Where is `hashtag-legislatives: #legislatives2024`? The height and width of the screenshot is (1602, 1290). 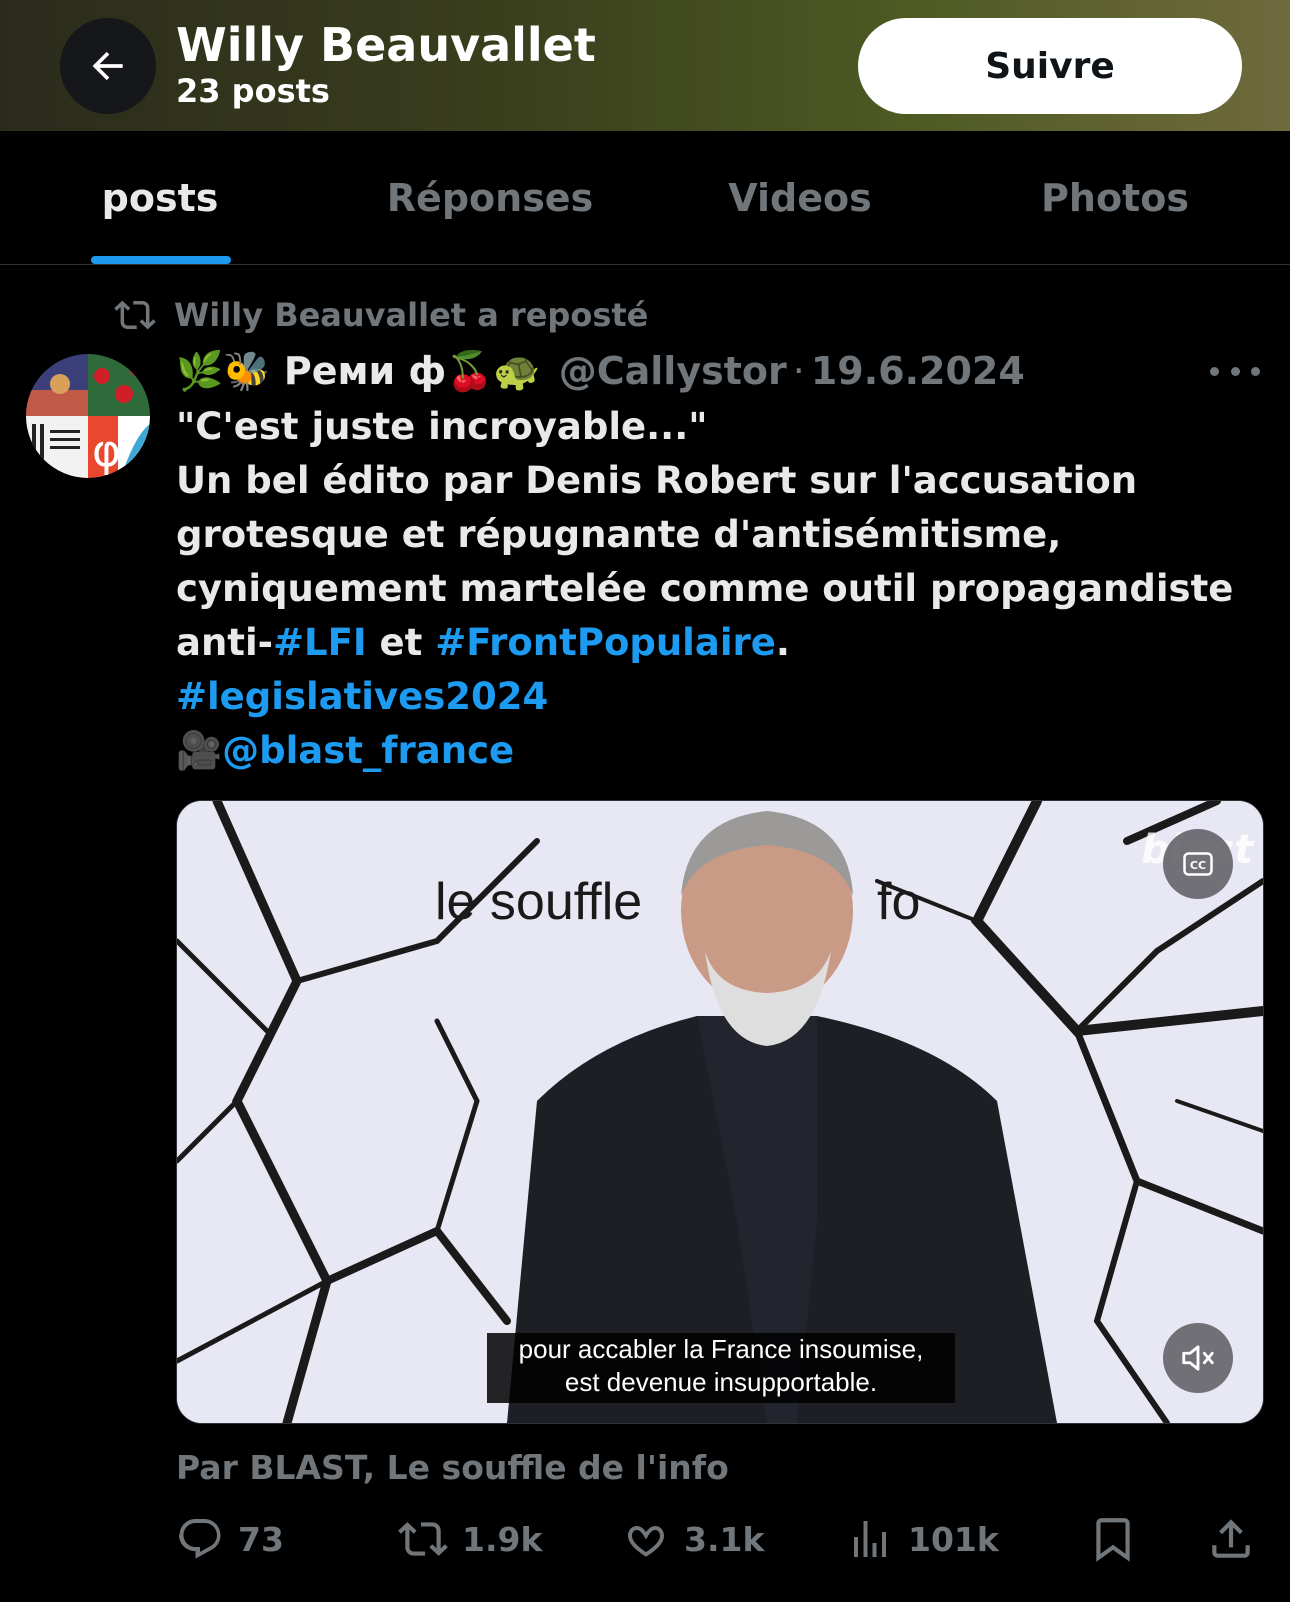
hashtag-legislatives: #legislatives2024 is located at coordinates (362, 696).